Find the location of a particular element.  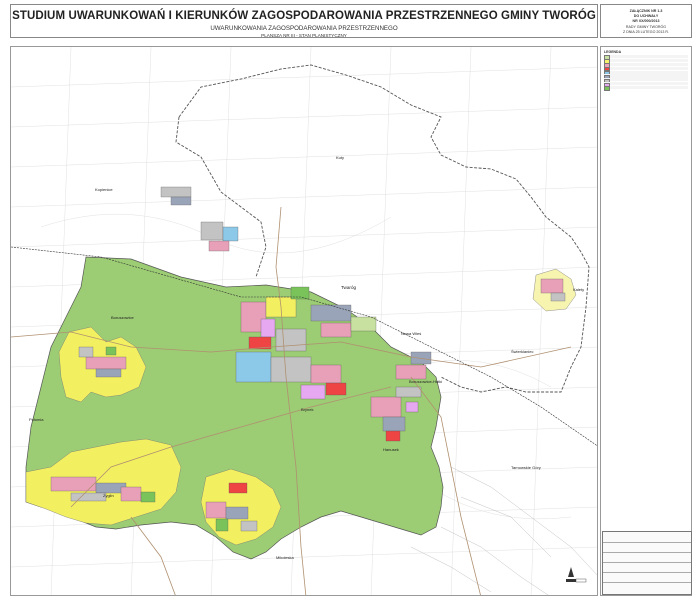

place-label: Hanusek is located at coordinates (391, 449).